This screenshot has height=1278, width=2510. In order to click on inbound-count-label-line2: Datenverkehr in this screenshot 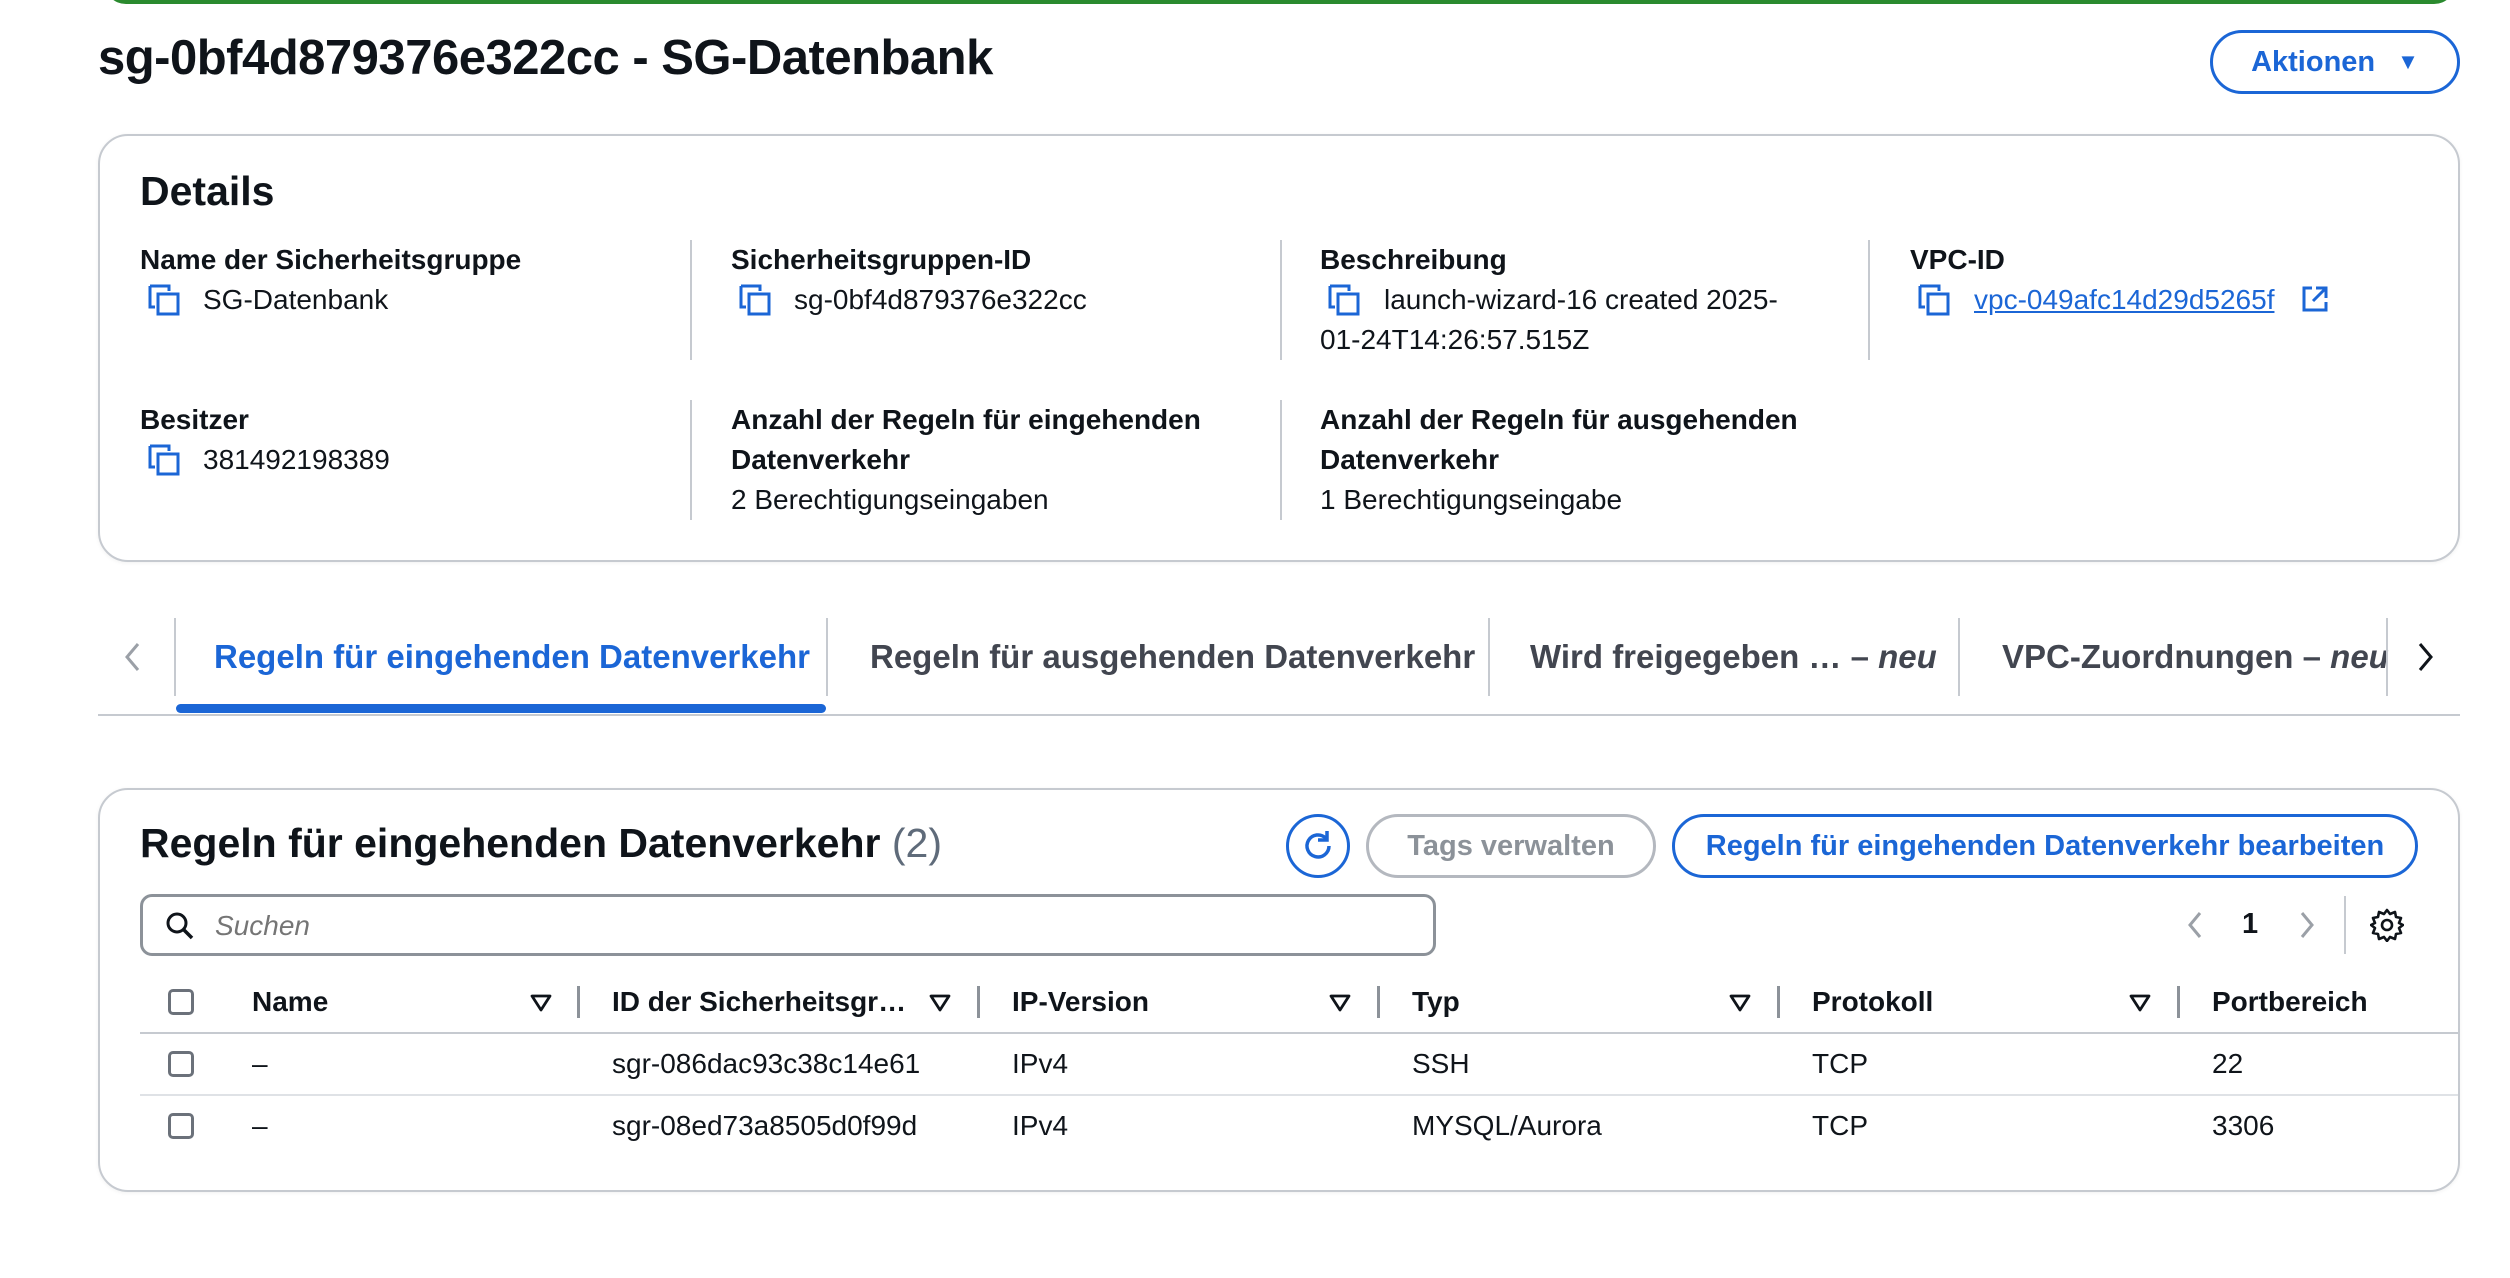, I will do `click(820, 459)`.